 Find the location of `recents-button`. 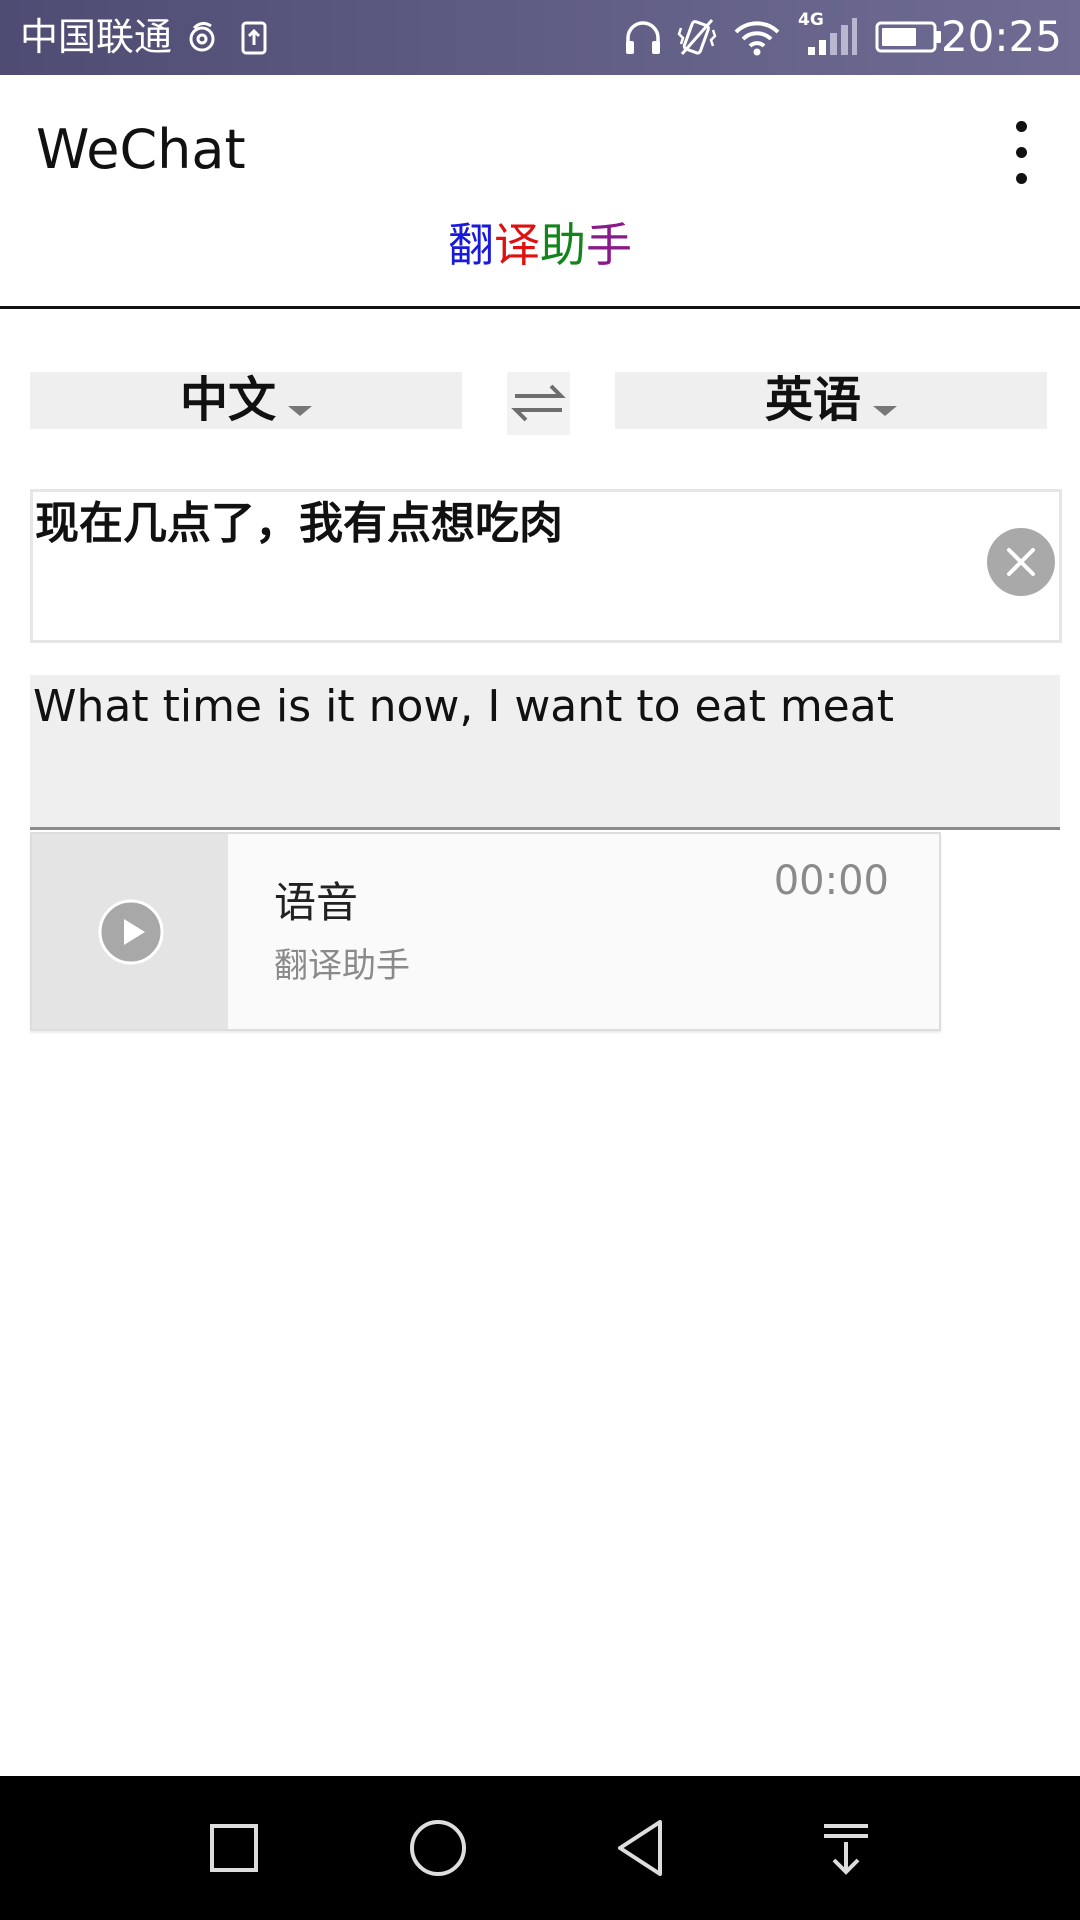

recents-button is located at coordinates (234, 1848).